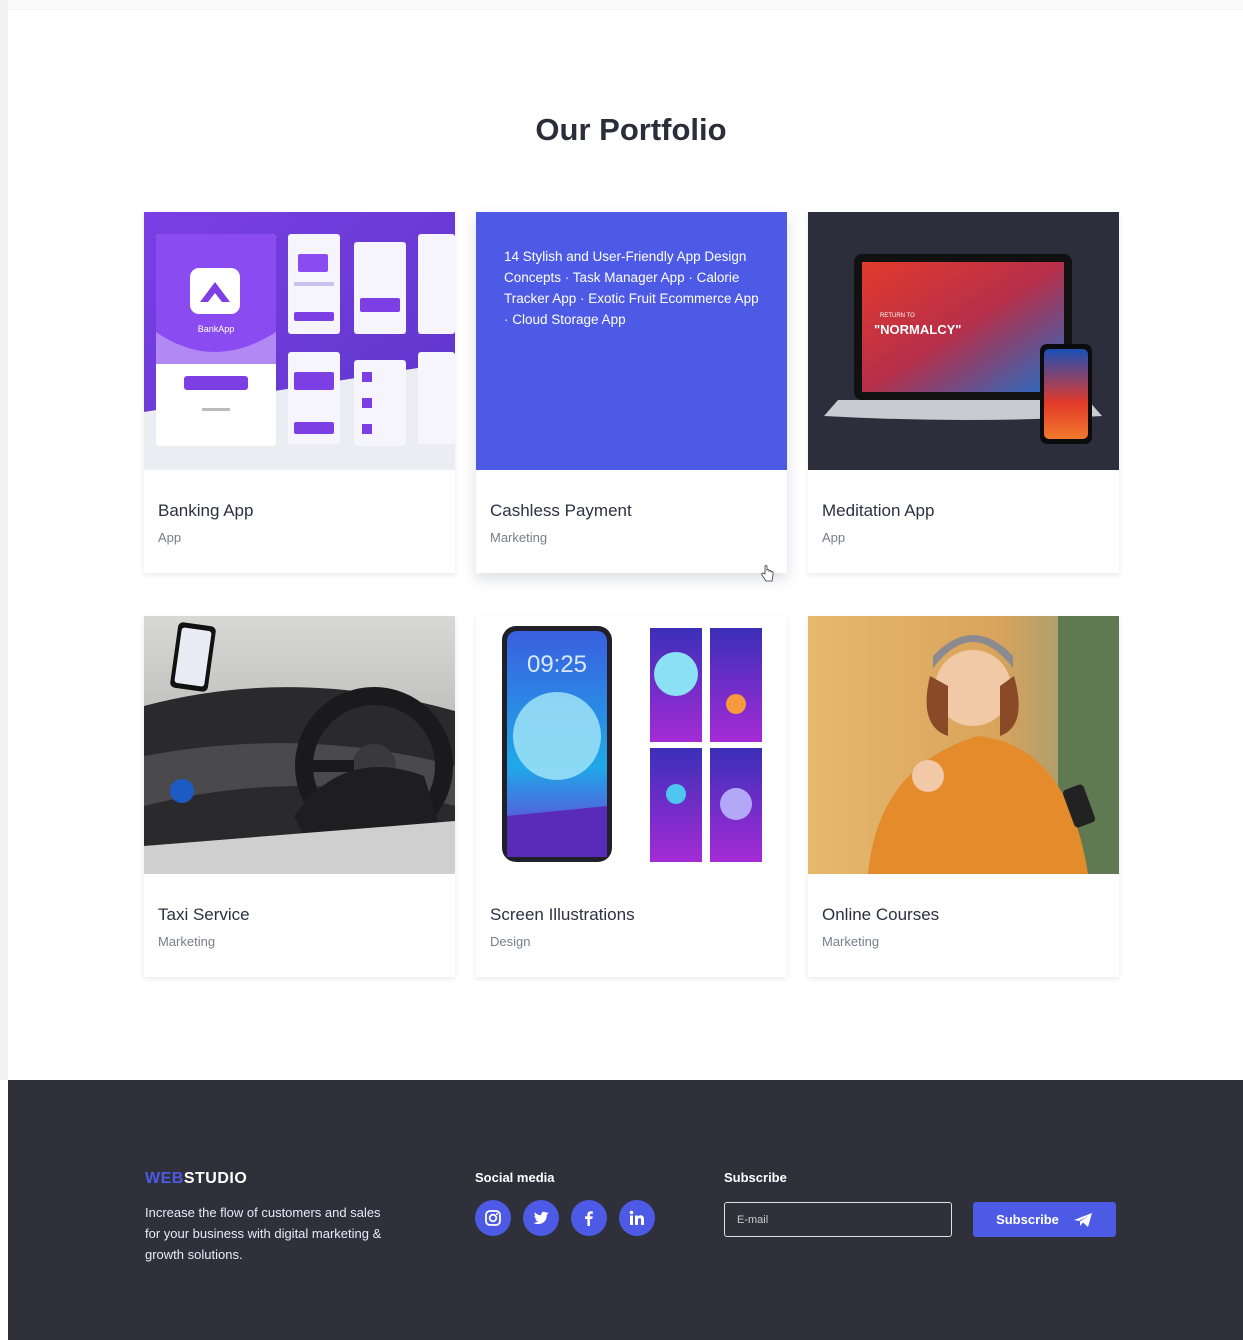  I want to click on portfolio-card-screen-illustrations: 09:25 Screen Illustrations Design, so click(631, 796).